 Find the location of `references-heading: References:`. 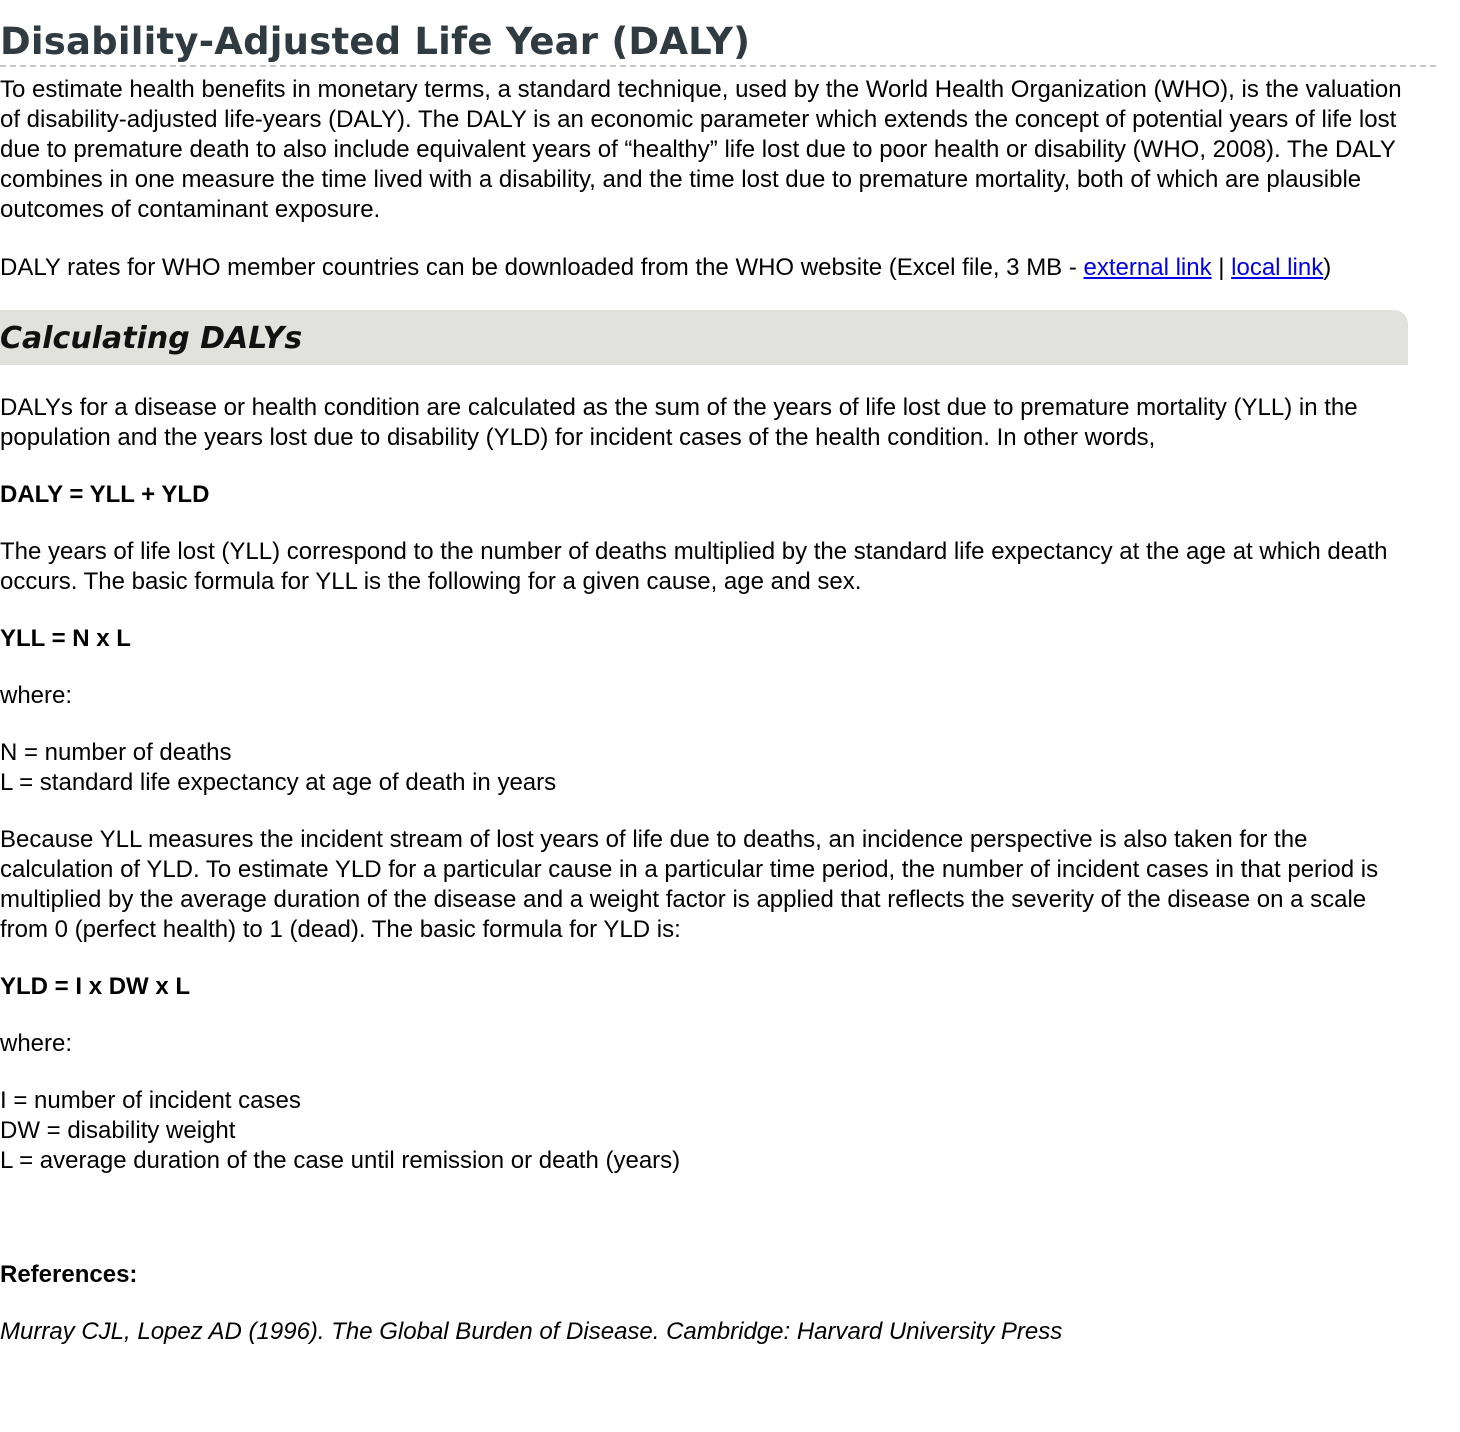

references-heading: References: is located at coordinates (69, 1274).